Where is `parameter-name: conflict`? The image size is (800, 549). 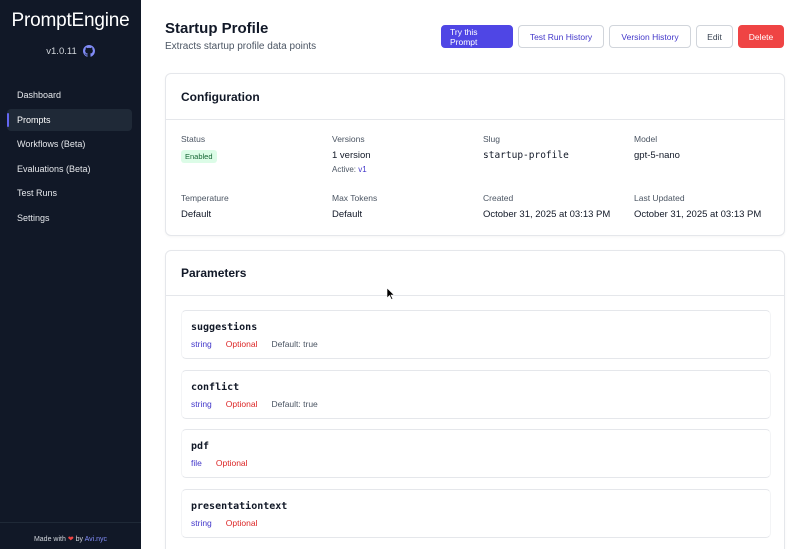 parameter-name: conflict is located at coordinates (215, 387).